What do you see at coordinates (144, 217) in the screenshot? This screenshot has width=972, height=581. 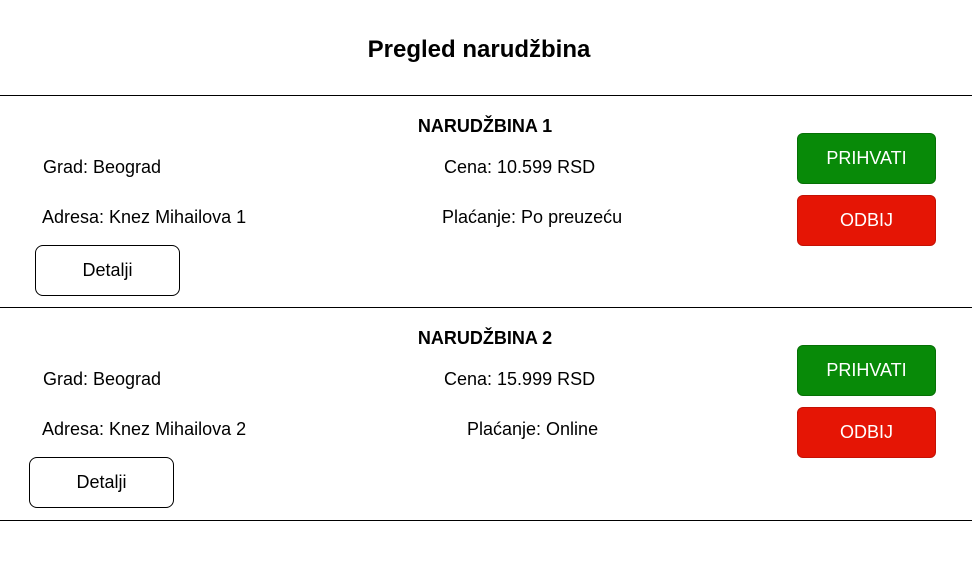 I see `order-address: Adresa: Knez Mihailova 1` at bounding box center [144, 217].